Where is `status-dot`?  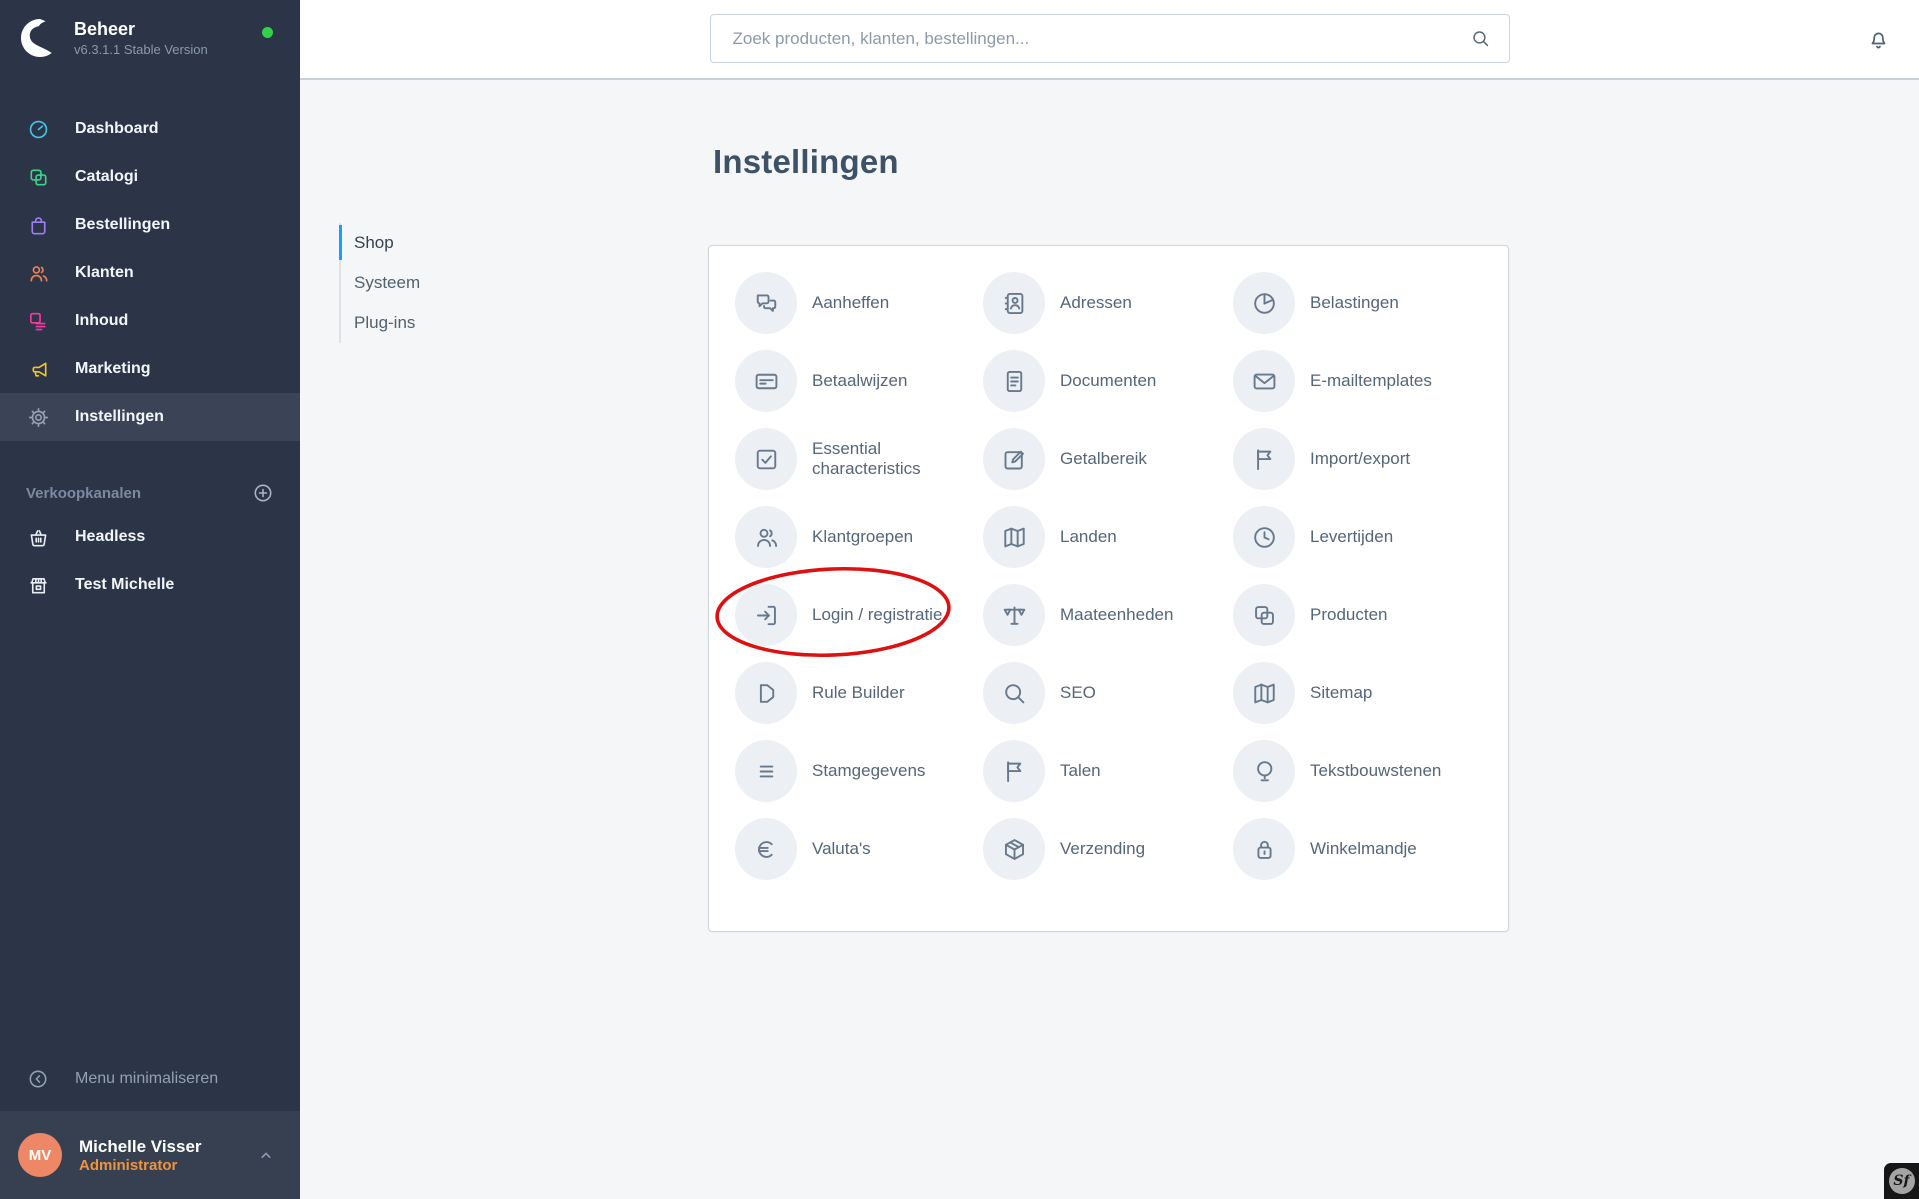
status-dot is located at coordinates (267, 32).